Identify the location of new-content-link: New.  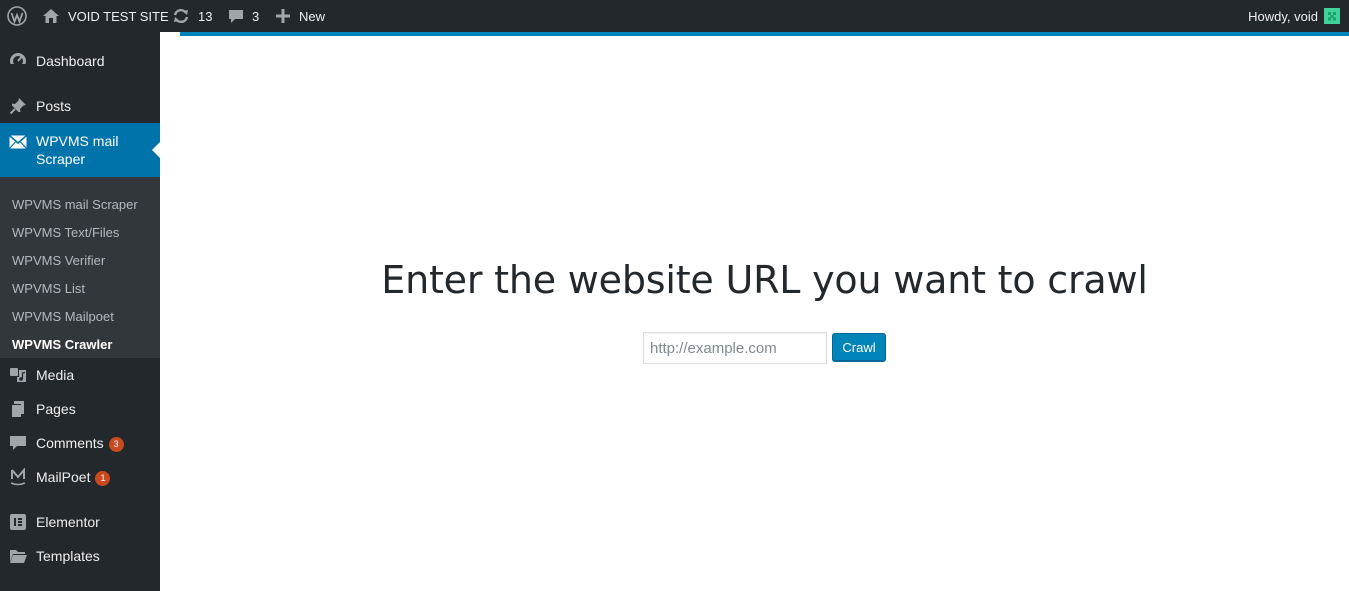
(300, 16).